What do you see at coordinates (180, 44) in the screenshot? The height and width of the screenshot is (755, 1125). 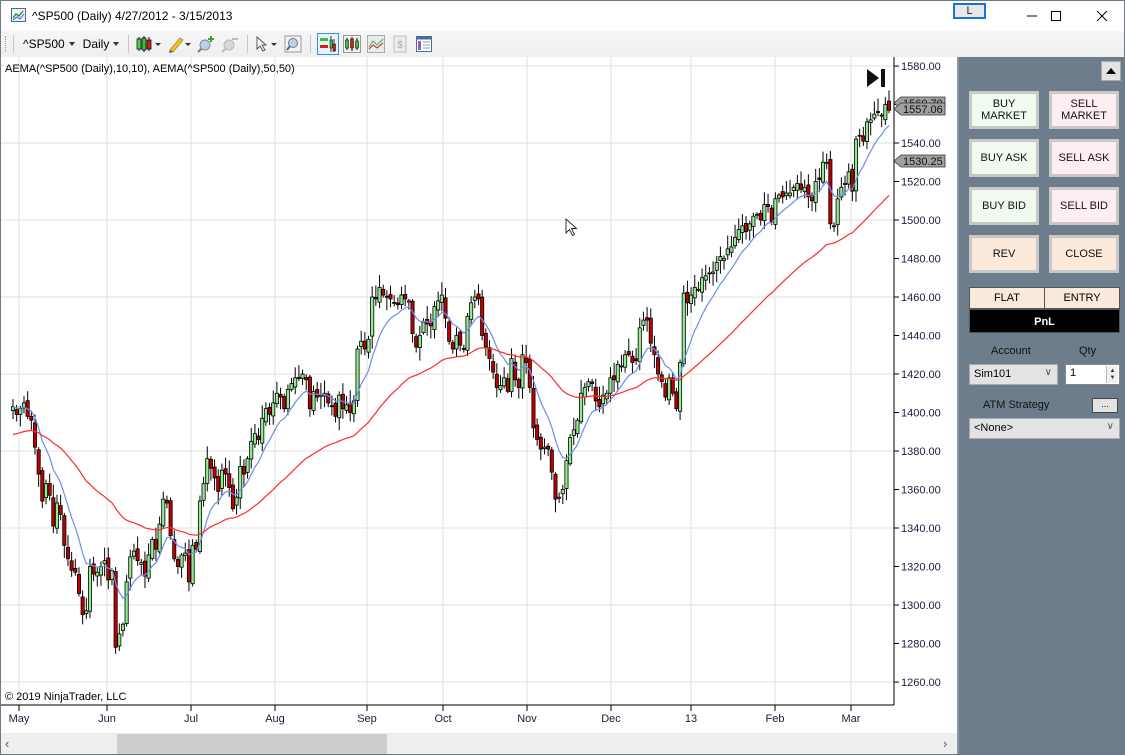 I see `drawing-tool-button` at bounding box center [180, 44].